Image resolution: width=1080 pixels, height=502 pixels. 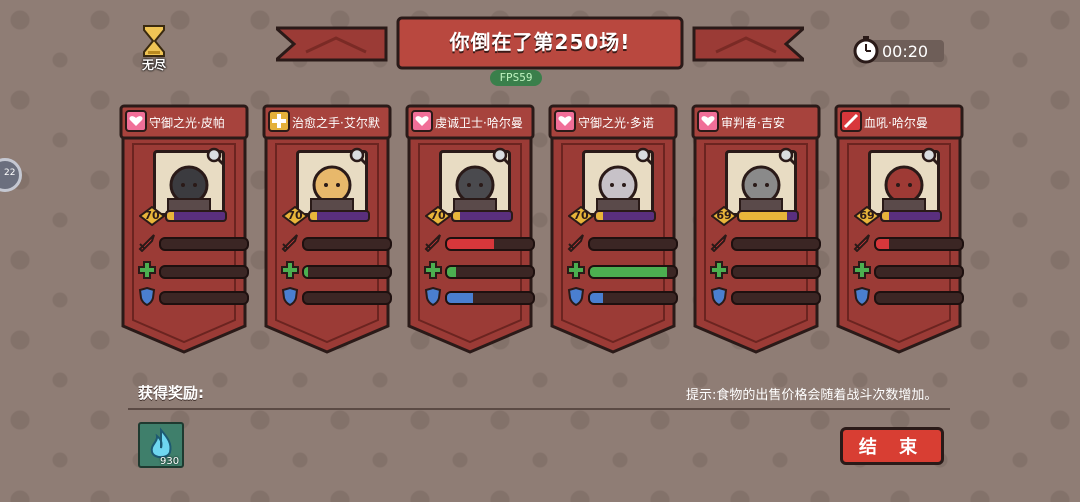 I want to click on hero-name: 虔诚卫士·哈尔曼, so click(x=479, y=123).